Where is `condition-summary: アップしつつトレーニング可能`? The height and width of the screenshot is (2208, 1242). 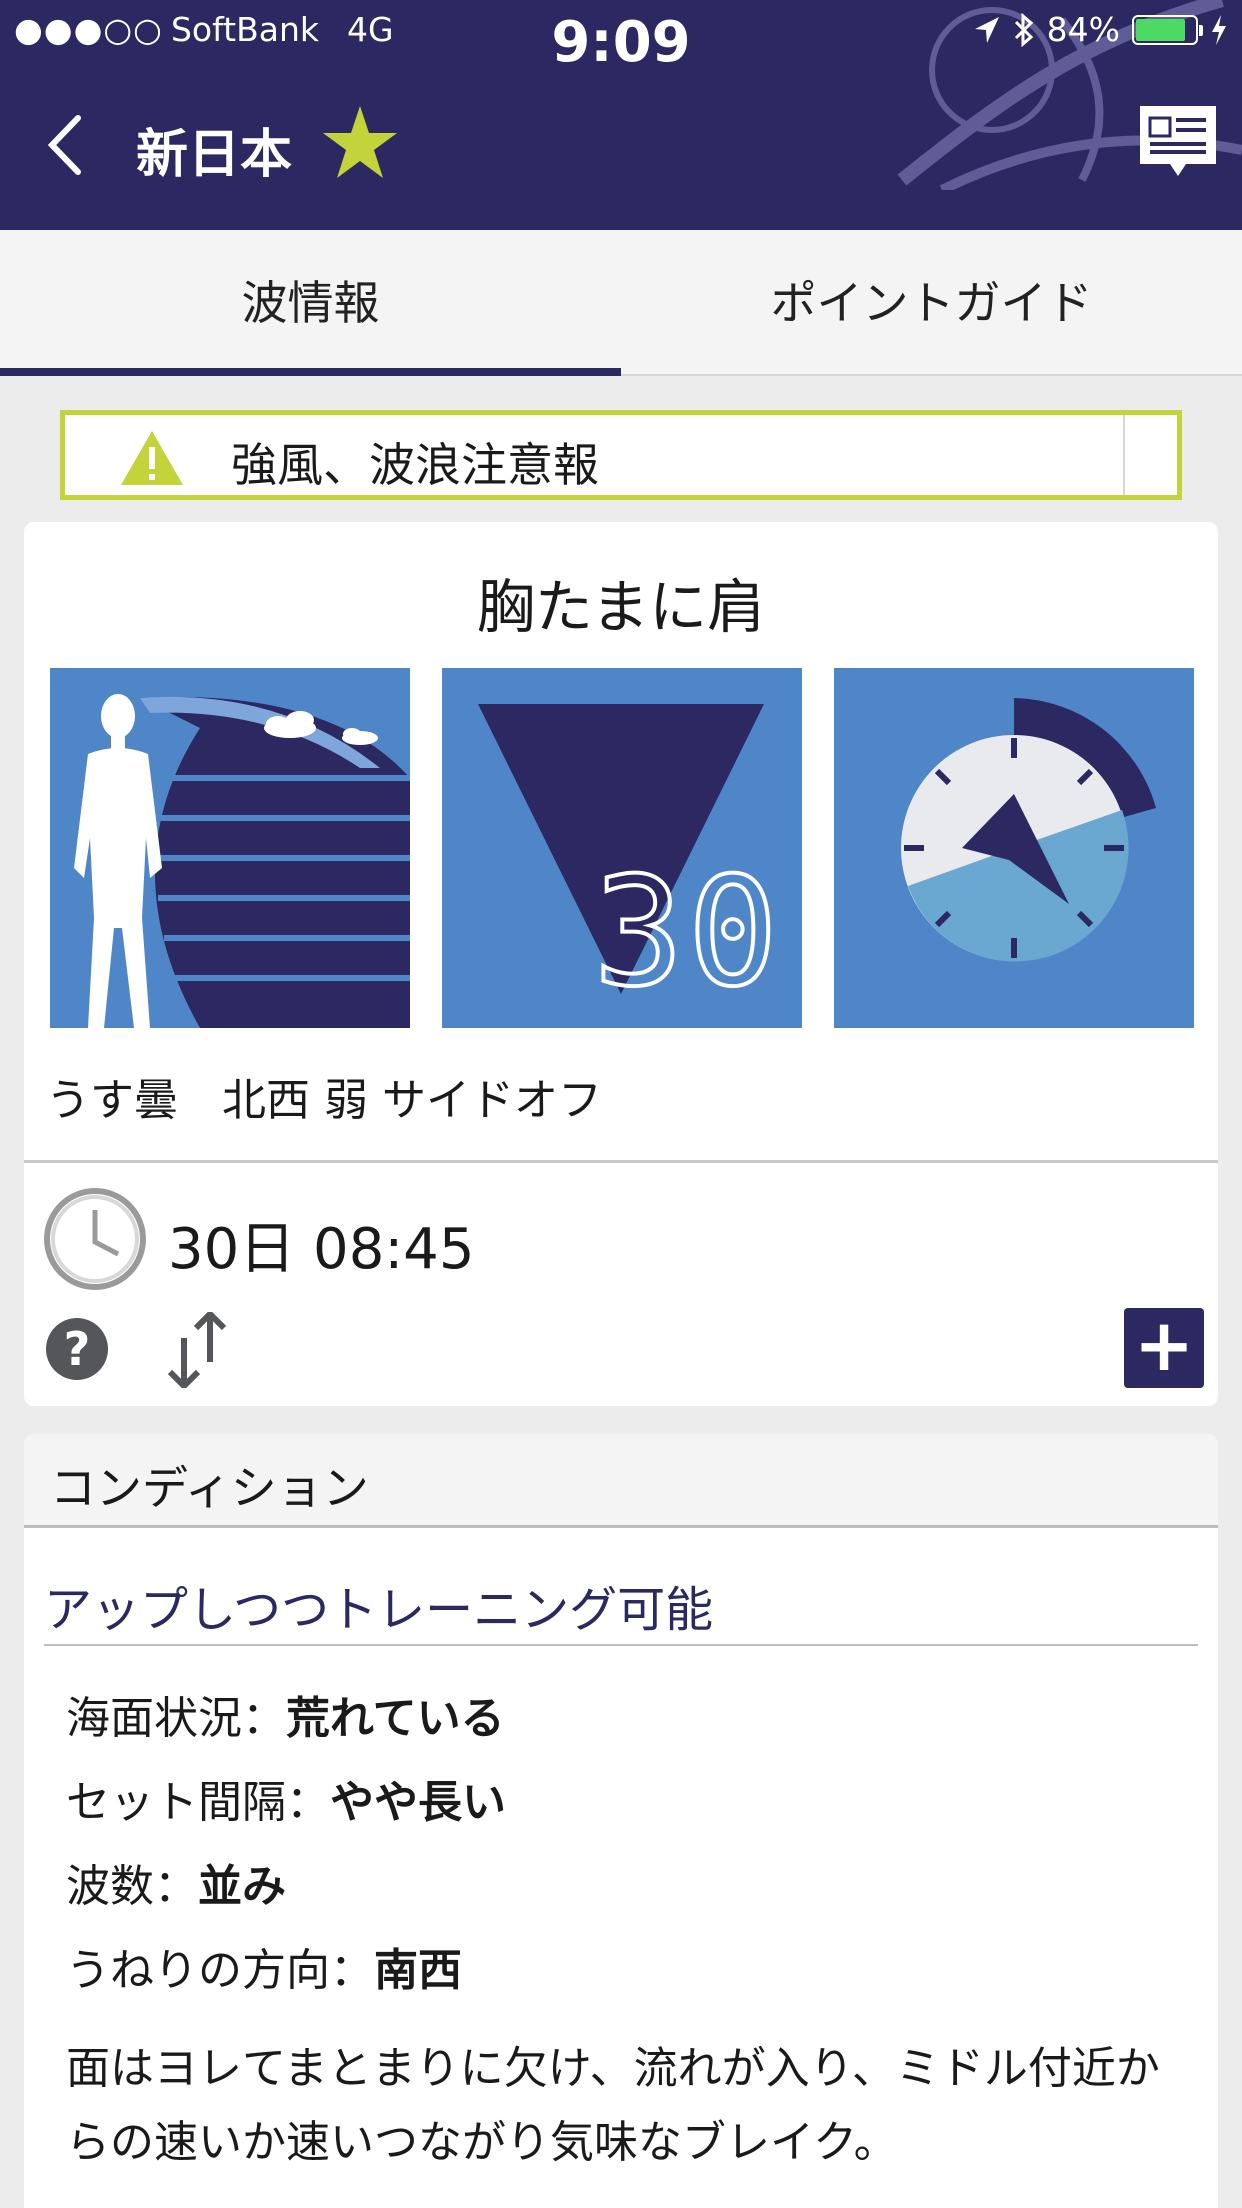 condition-summary: アップしつつトレーニング可能 is located at coordinates (379, 1610).